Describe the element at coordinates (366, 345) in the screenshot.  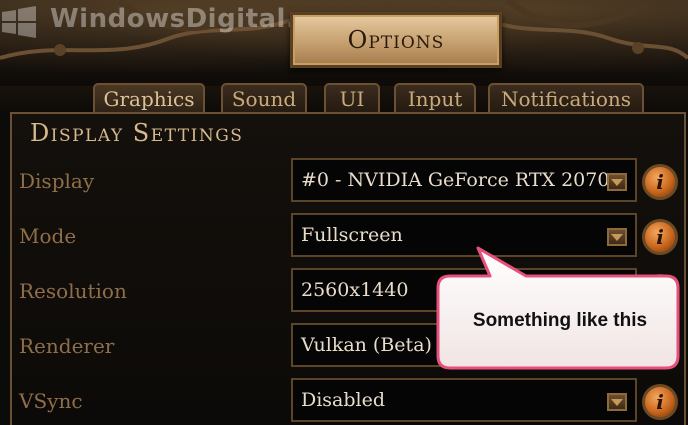
I see `renderer-value: Vulkan (Beta)` at that location.